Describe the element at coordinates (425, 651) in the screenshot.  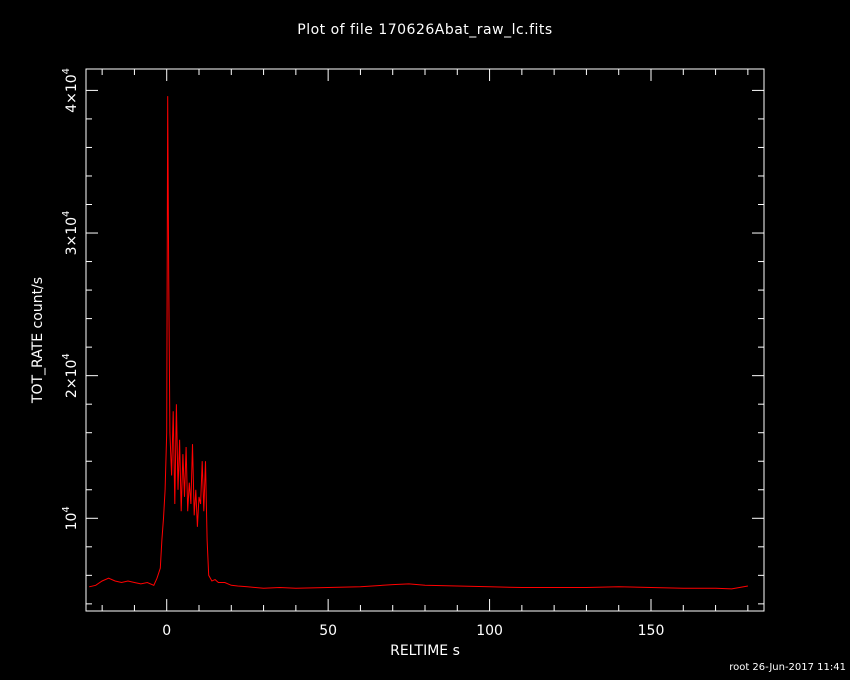
I see `x-axis-label: RELTIME s` at that location.